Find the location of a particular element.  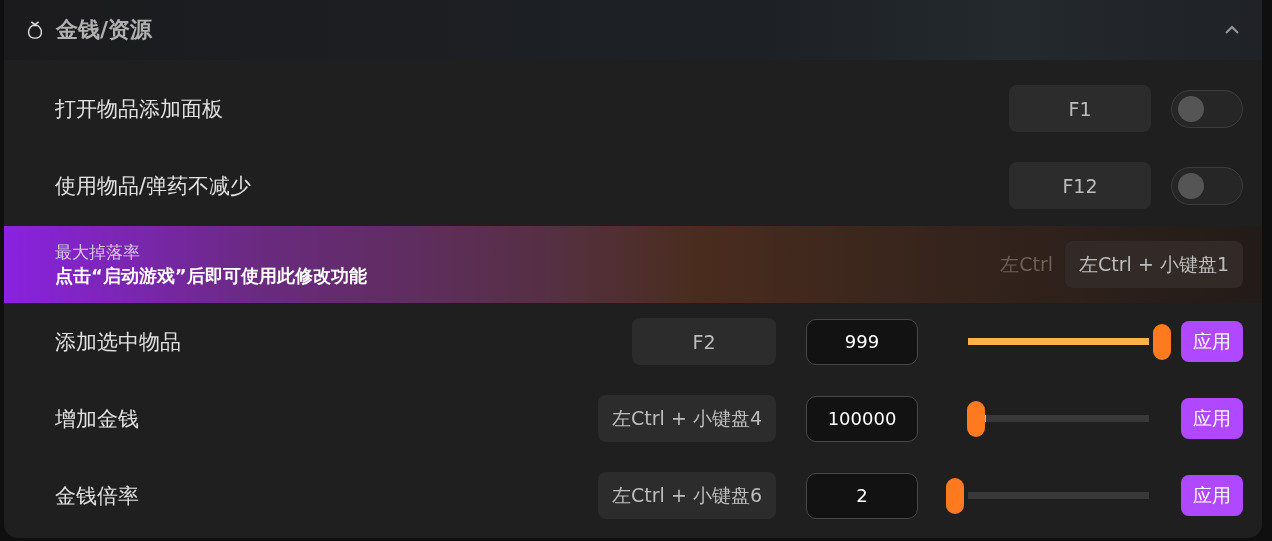

section-title: 金钱/资源 is located at coordinates (104, 30).